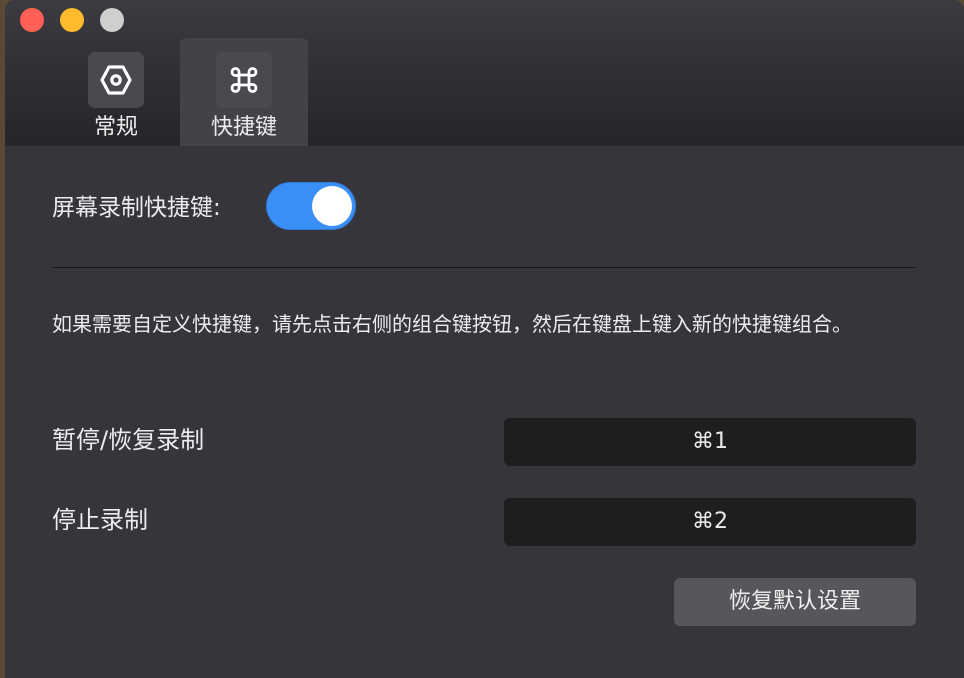 This screenshot has height=678, width=964. Describe the element at coordinates (112, 20) in the screenshot. I see `zoom-window-button` at that location.